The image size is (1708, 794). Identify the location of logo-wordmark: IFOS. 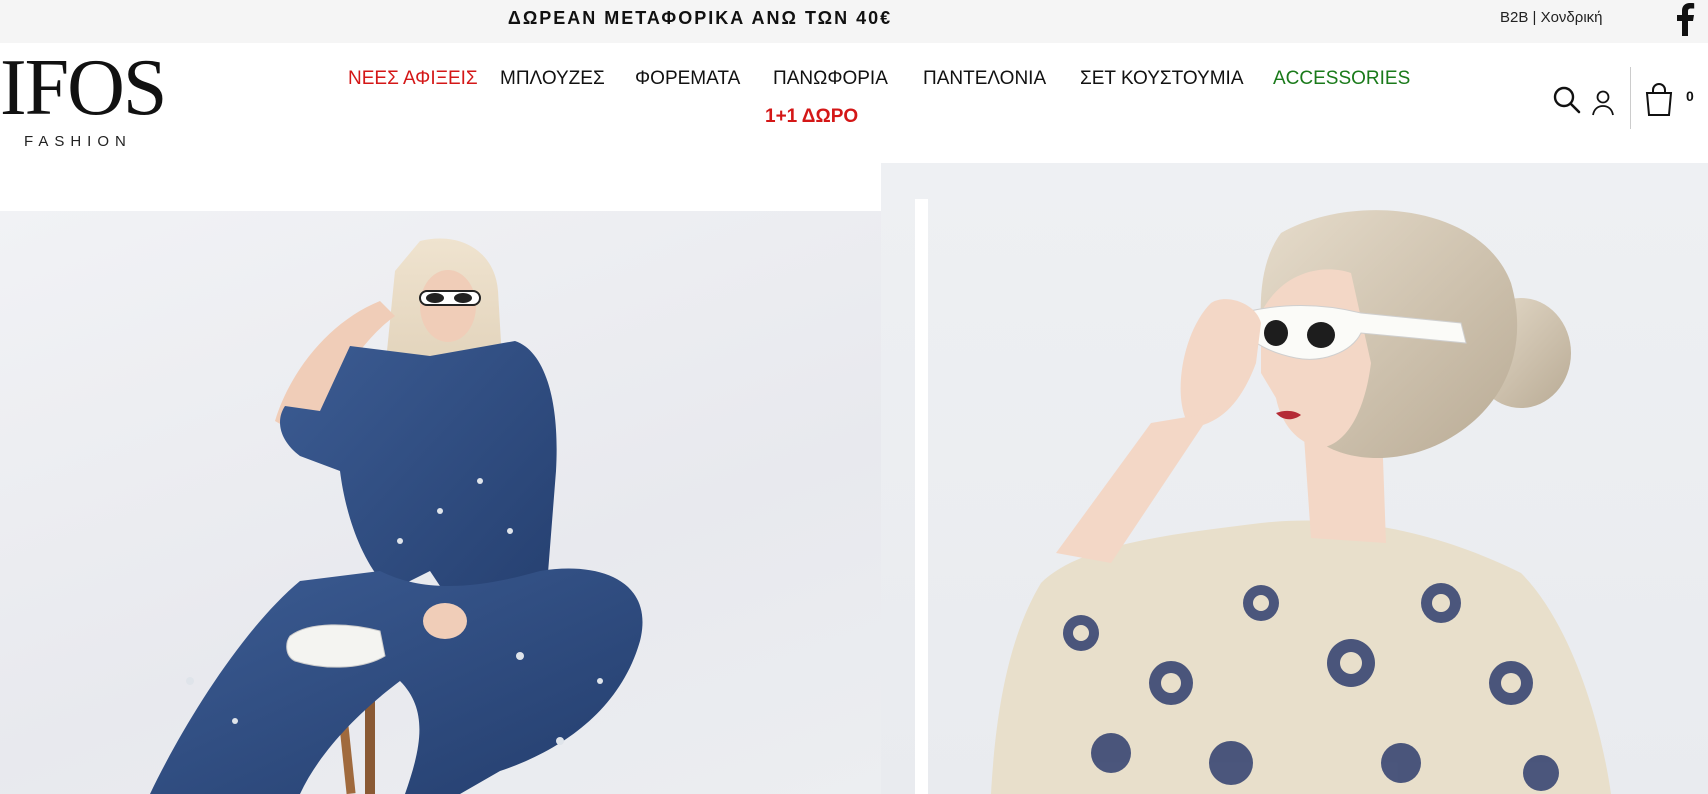
(83, 88).